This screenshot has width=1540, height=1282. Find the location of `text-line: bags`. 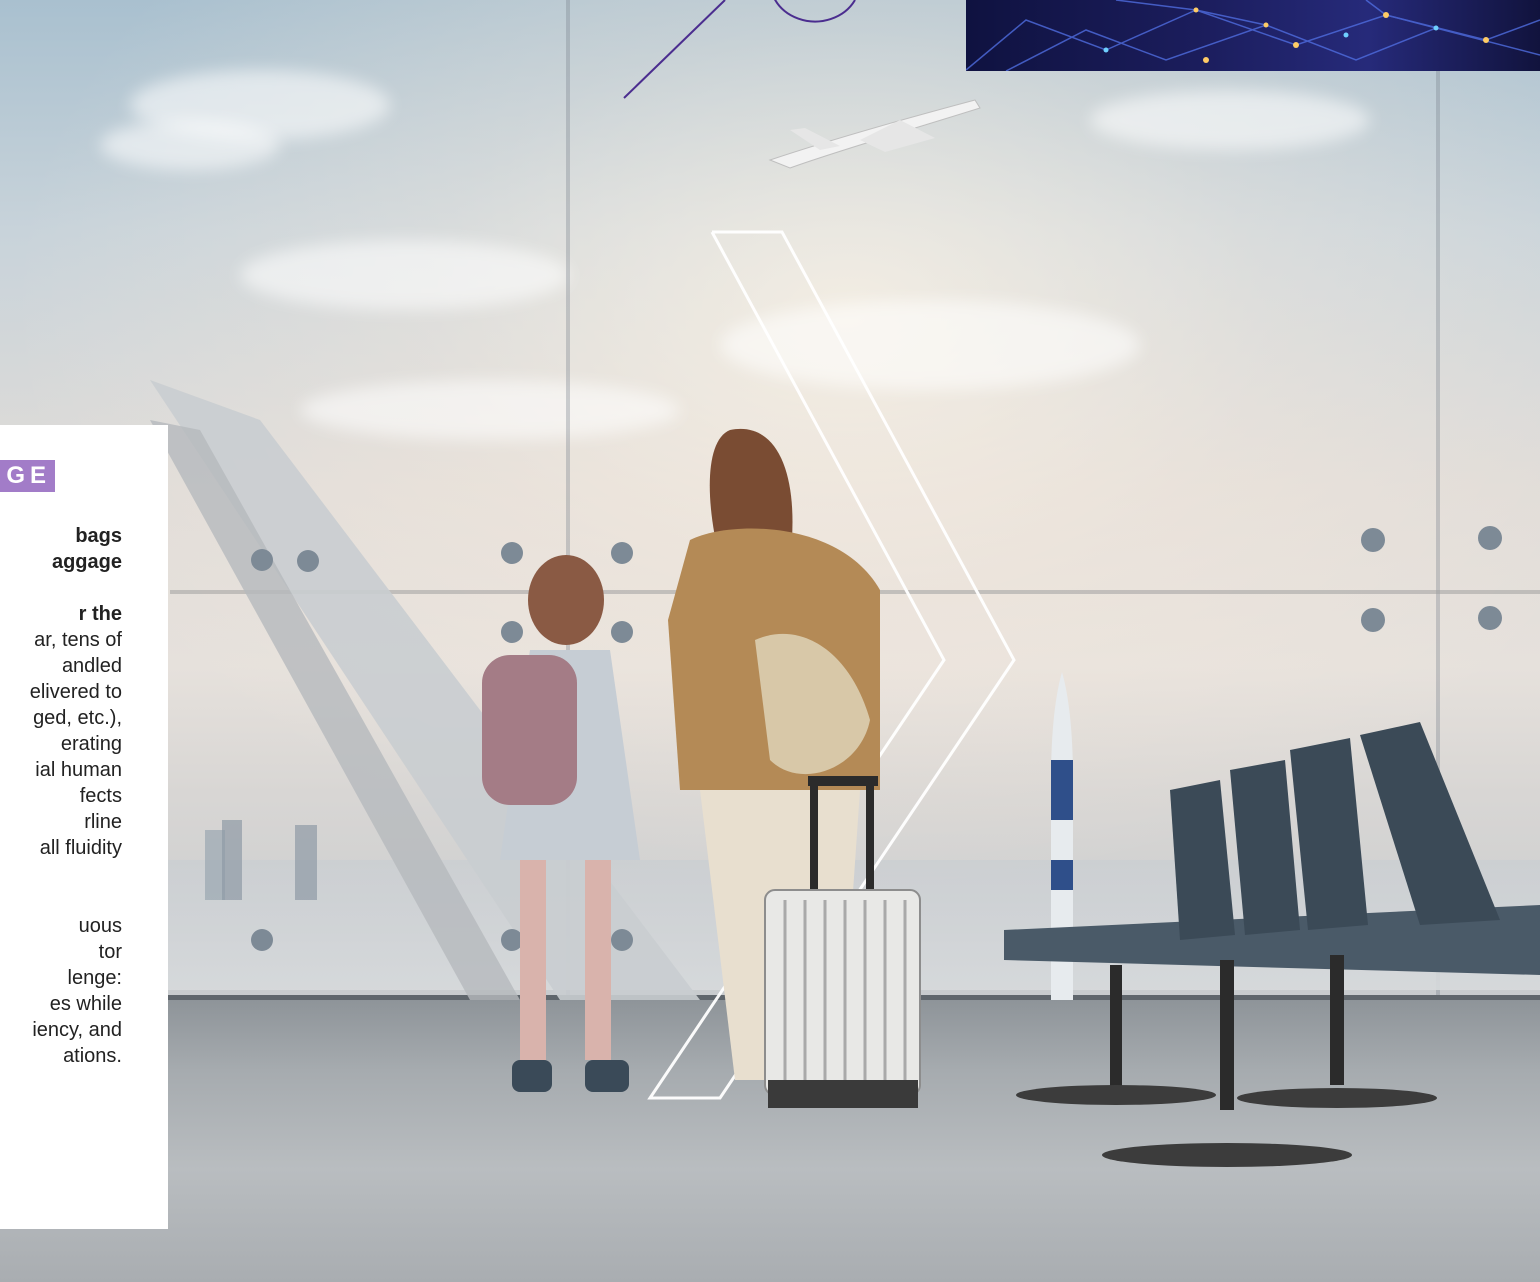

text-line: bags is located at coordinates (98, 536).